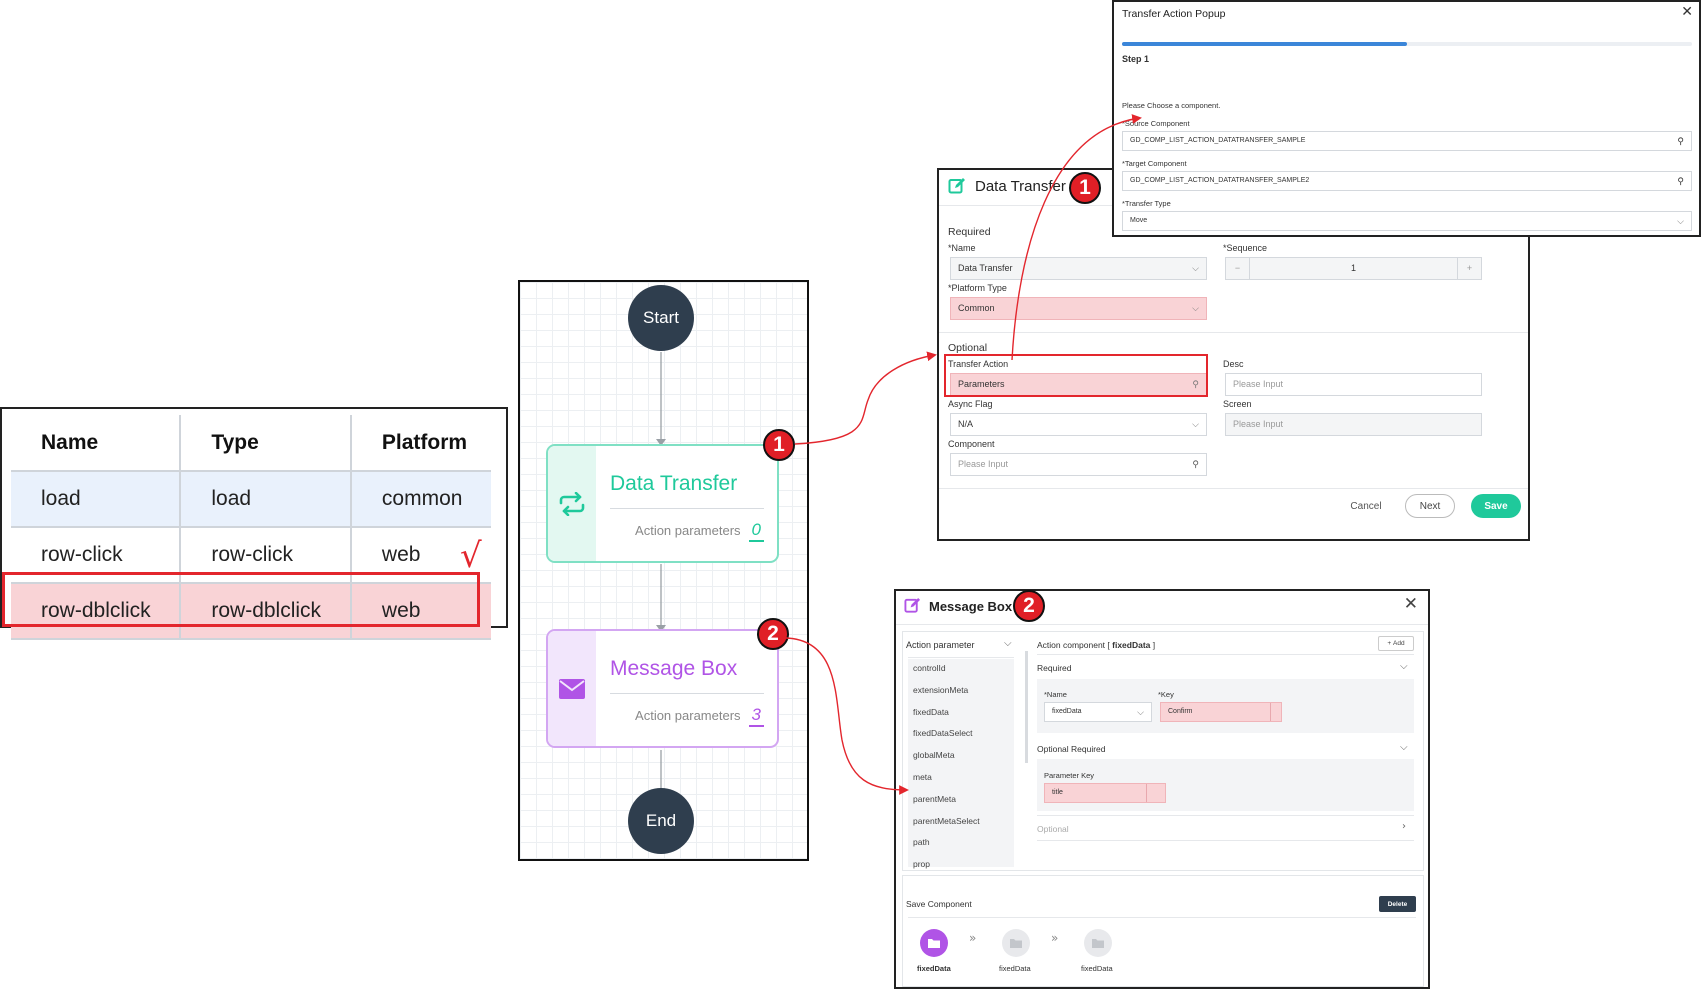 The height and width of the screenshot is (992, 1703). I want to click on arrow-node2-to-messagebox, so click(847, 716).